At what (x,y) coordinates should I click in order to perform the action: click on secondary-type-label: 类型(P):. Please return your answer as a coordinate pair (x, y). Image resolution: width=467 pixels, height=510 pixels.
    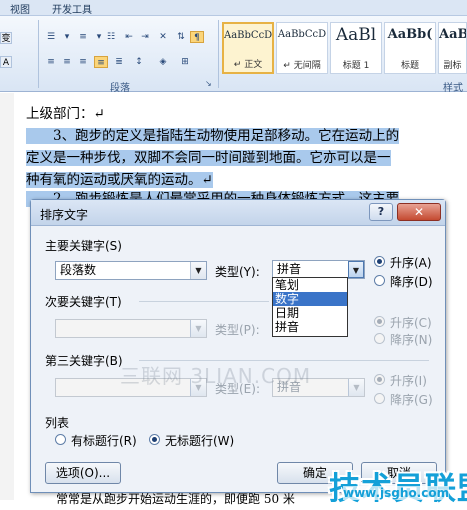
    Looking at the image, I should click on (237, 330).